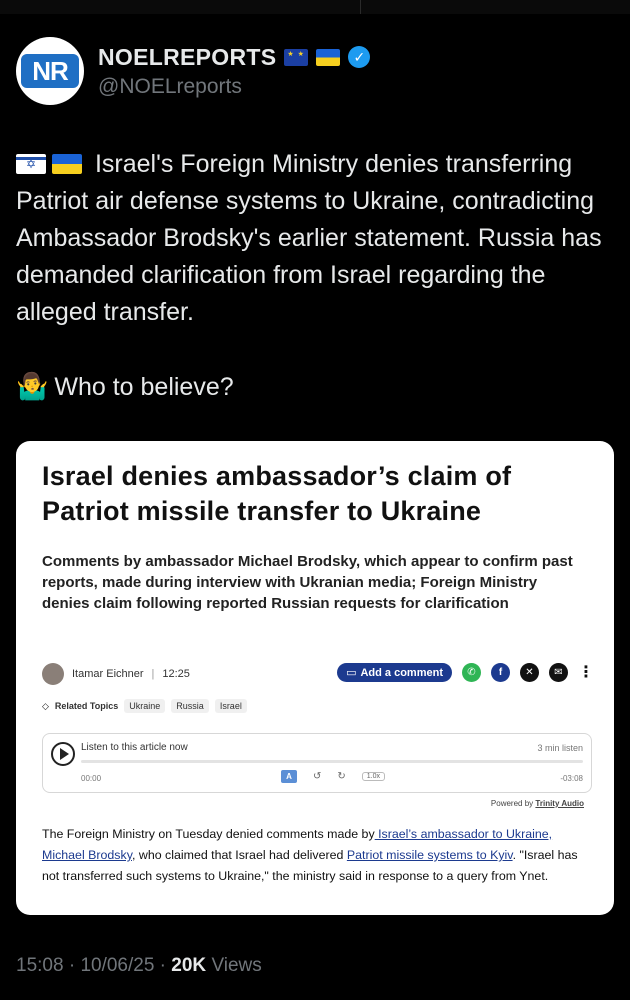 The height and width of the screenshot is (1000, 630). What do you see at coordinates (332, 761) in the screenshot?
I see `audio-progress-track` at bounding box center [332, 761].